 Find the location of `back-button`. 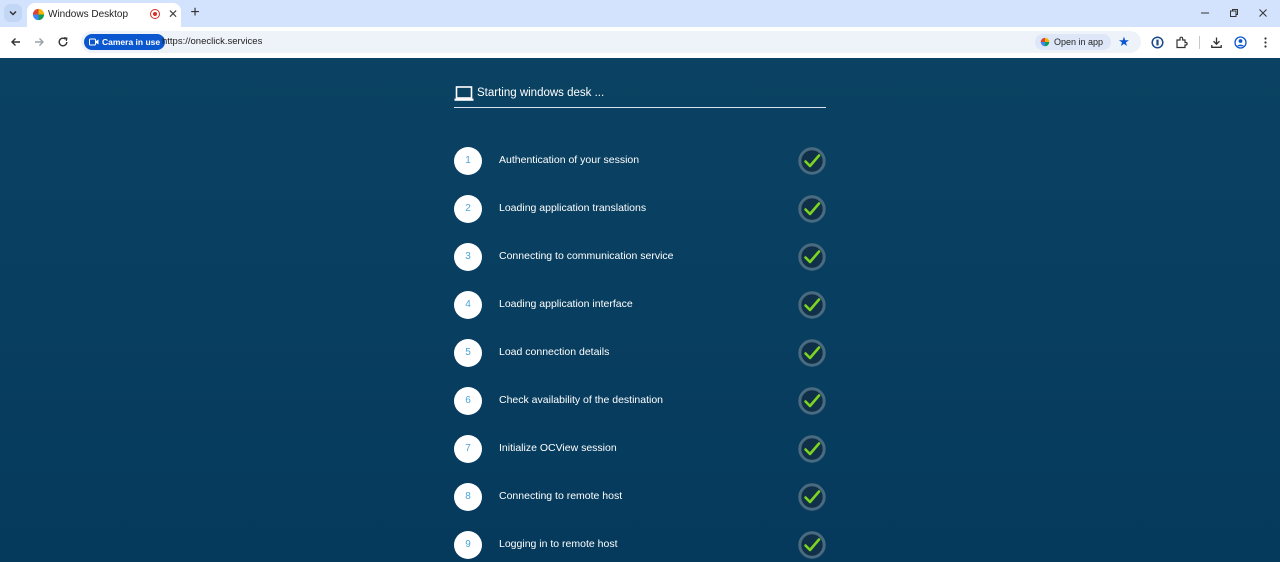

back-button is located at coordinates (16, 42).